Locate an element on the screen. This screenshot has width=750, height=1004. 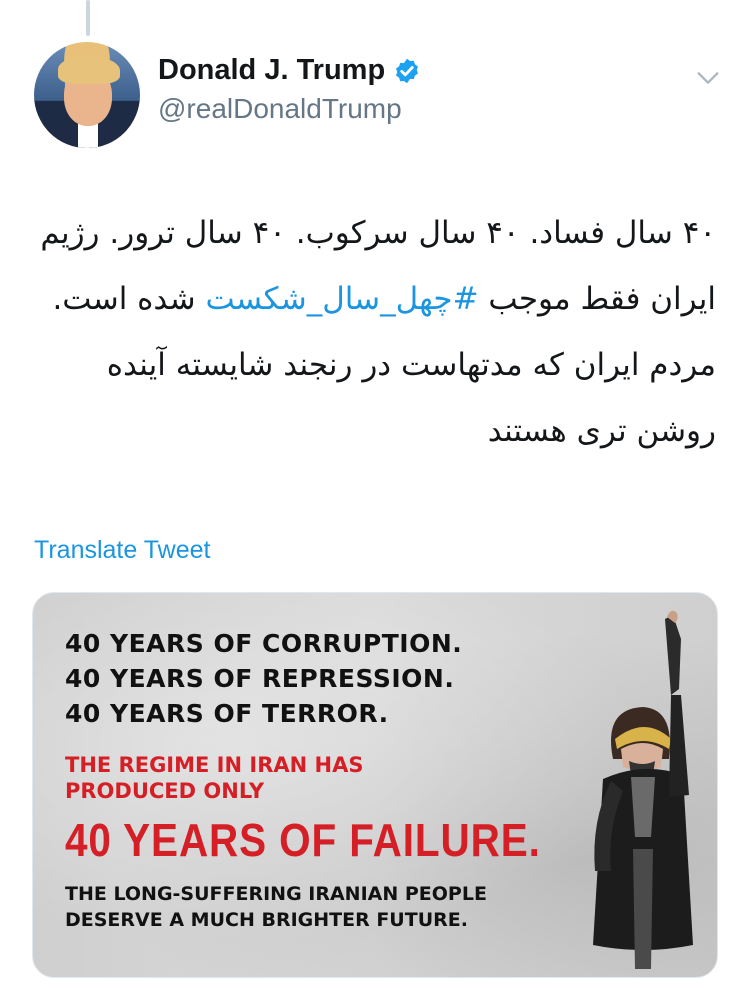
author-name-row: Donald J. Trump is located at coordinates (289, 70).